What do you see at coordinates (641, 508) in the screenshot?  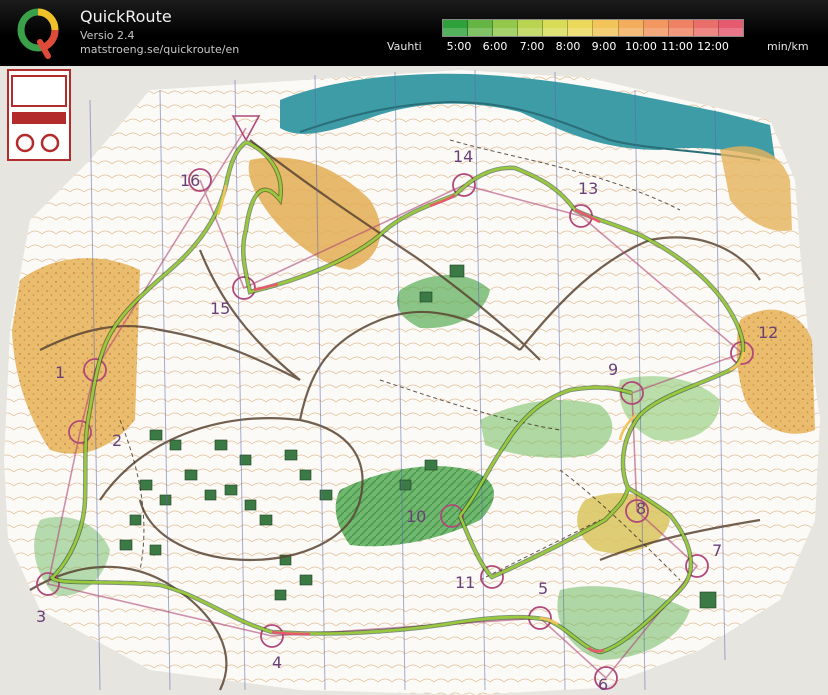 I see `control-number-8: 8` at bounding box center [641, 508].